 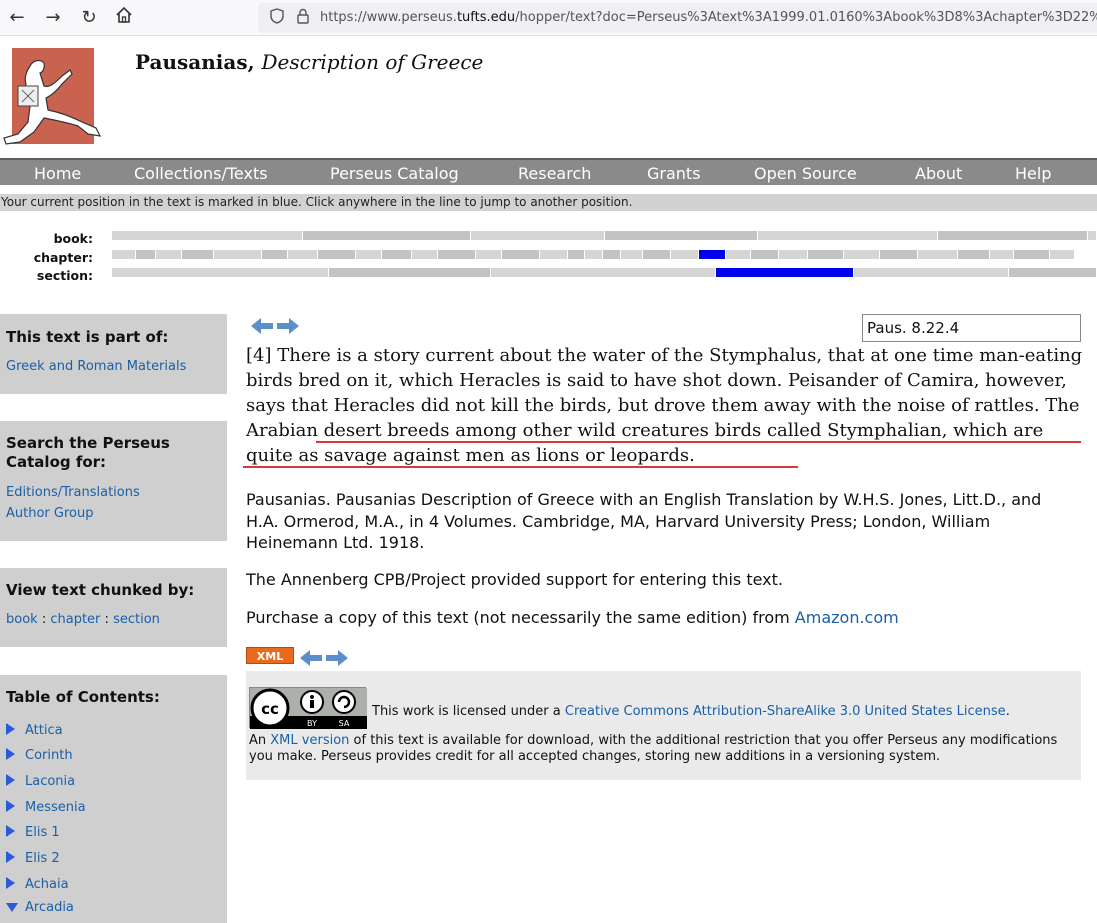 I want to click on perseus-logo, so click(x=55, y=98).